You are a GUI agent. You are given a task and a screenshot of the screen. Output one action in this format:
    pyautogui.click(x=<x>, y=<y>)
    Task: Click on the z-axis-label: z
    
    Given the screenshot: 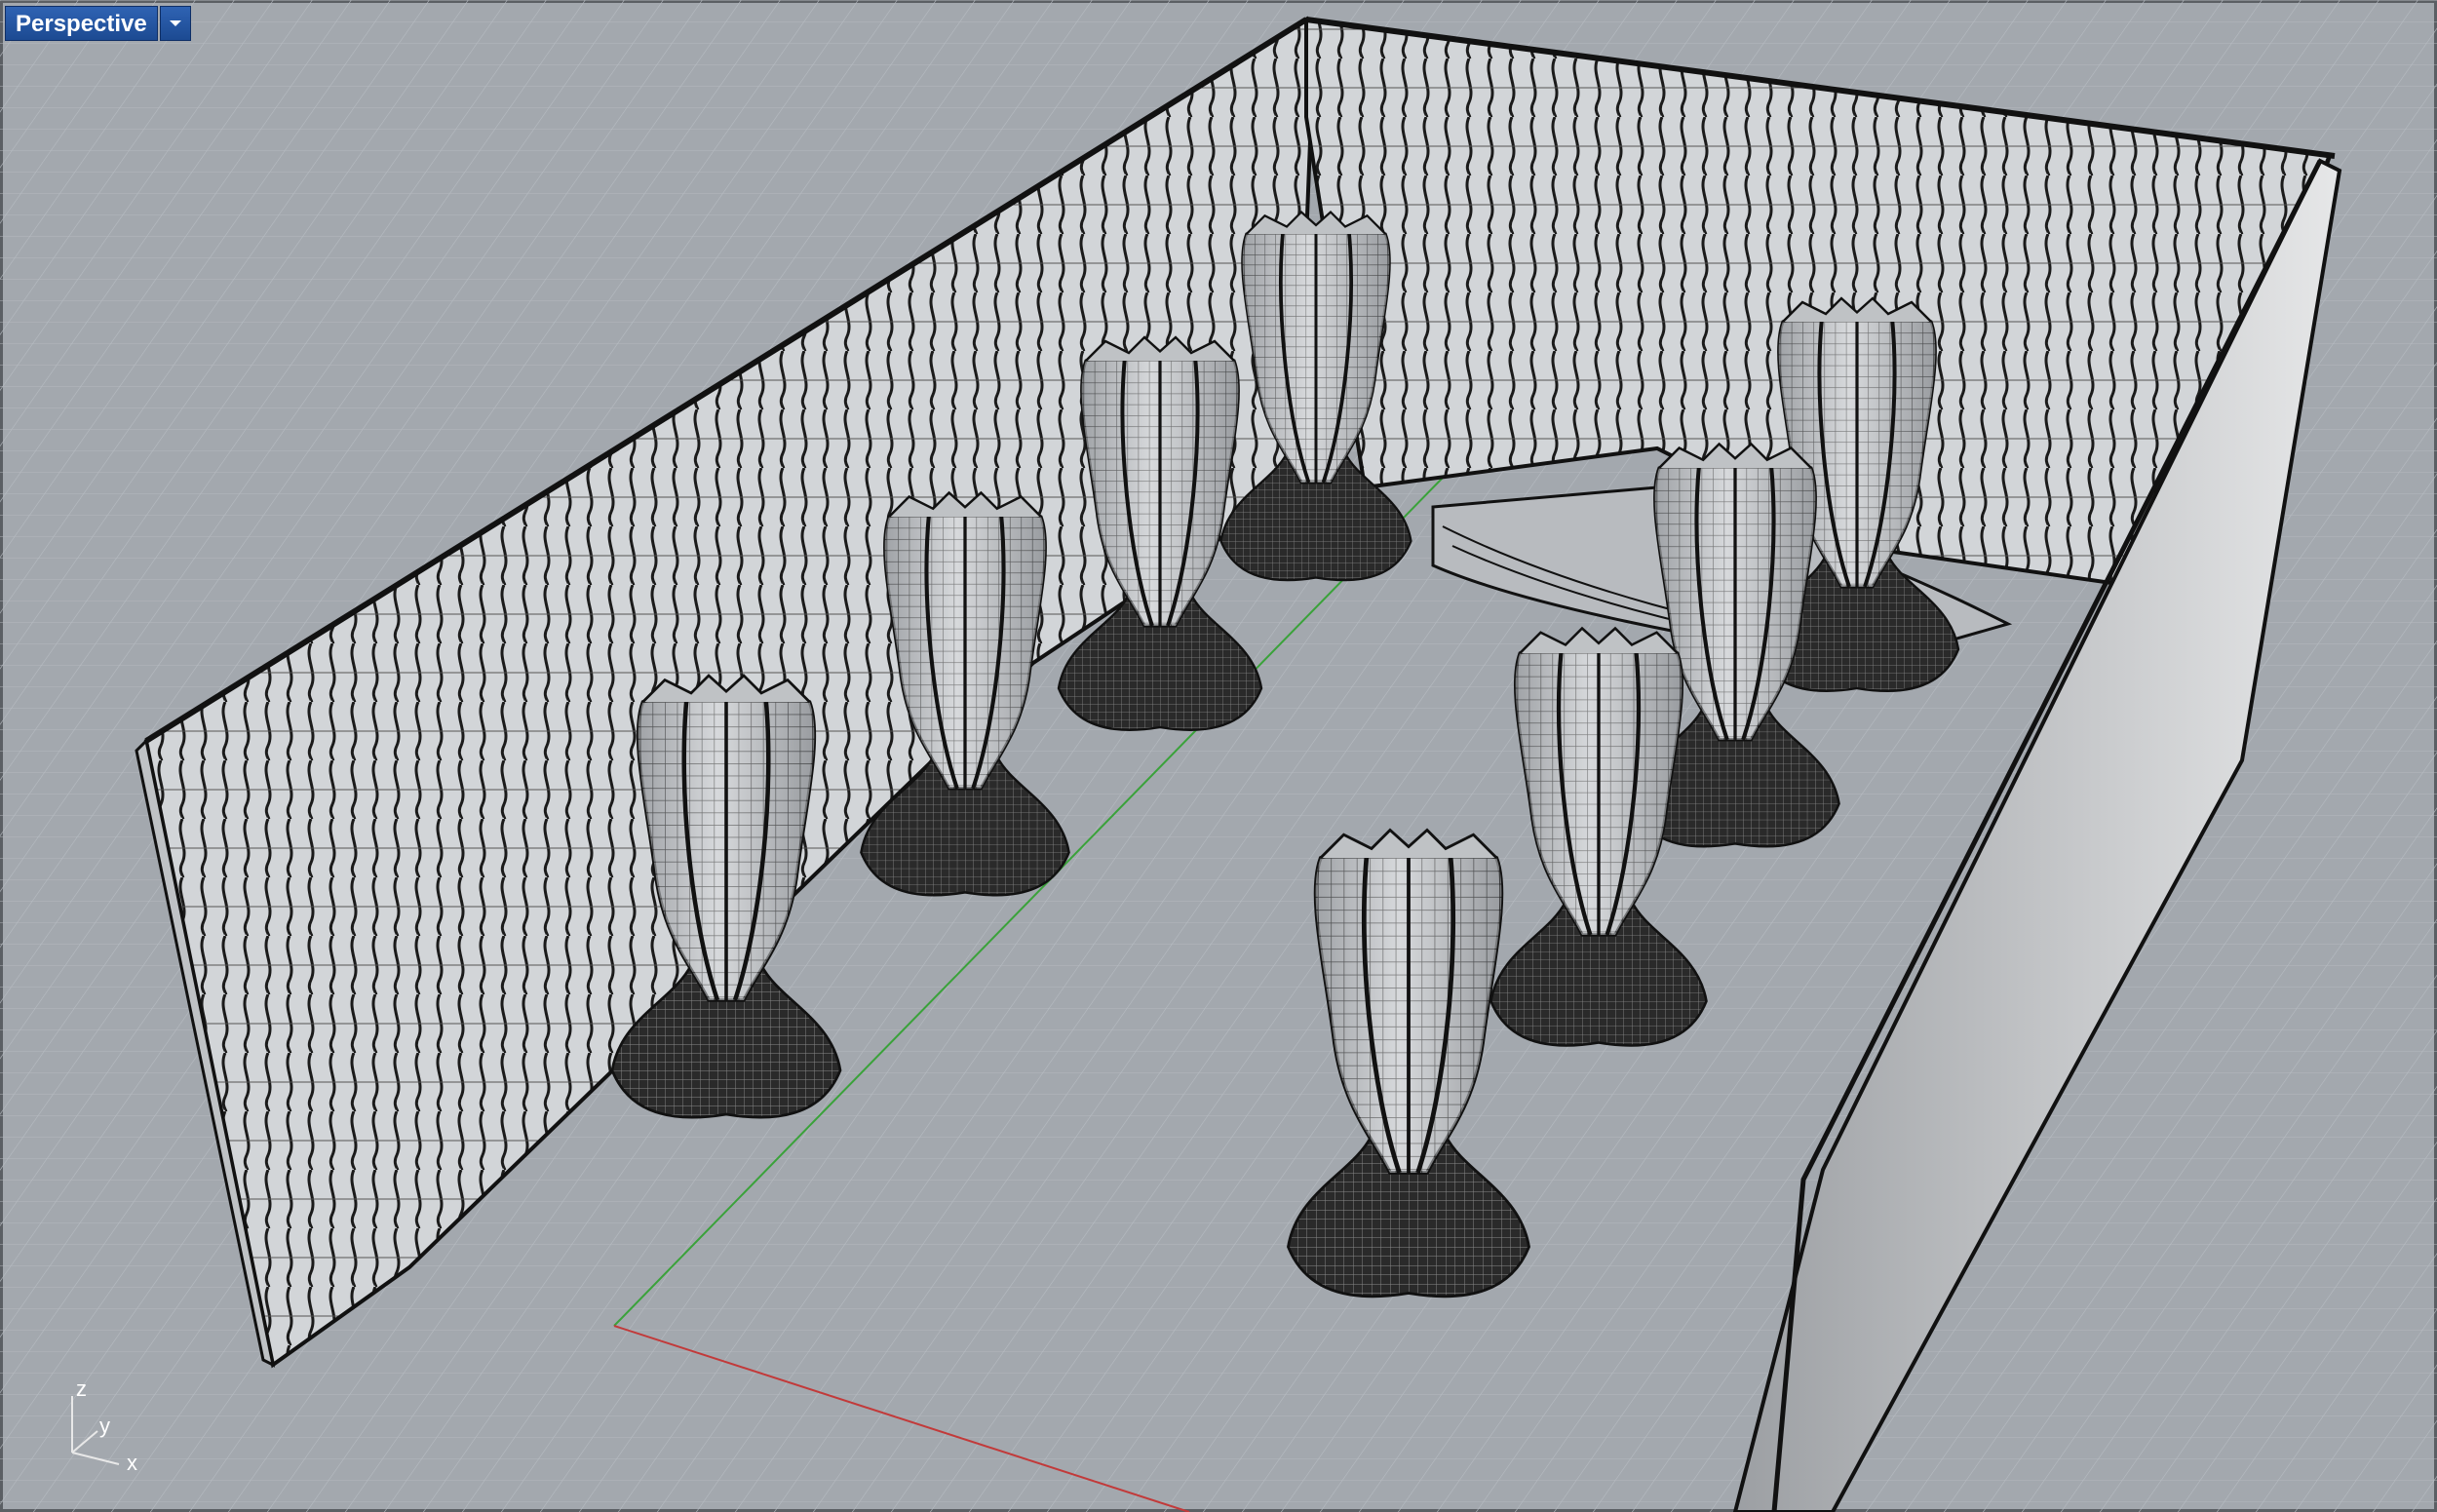 What is the action you would take?
    pyautogui.click(x=81, y=1388)
    